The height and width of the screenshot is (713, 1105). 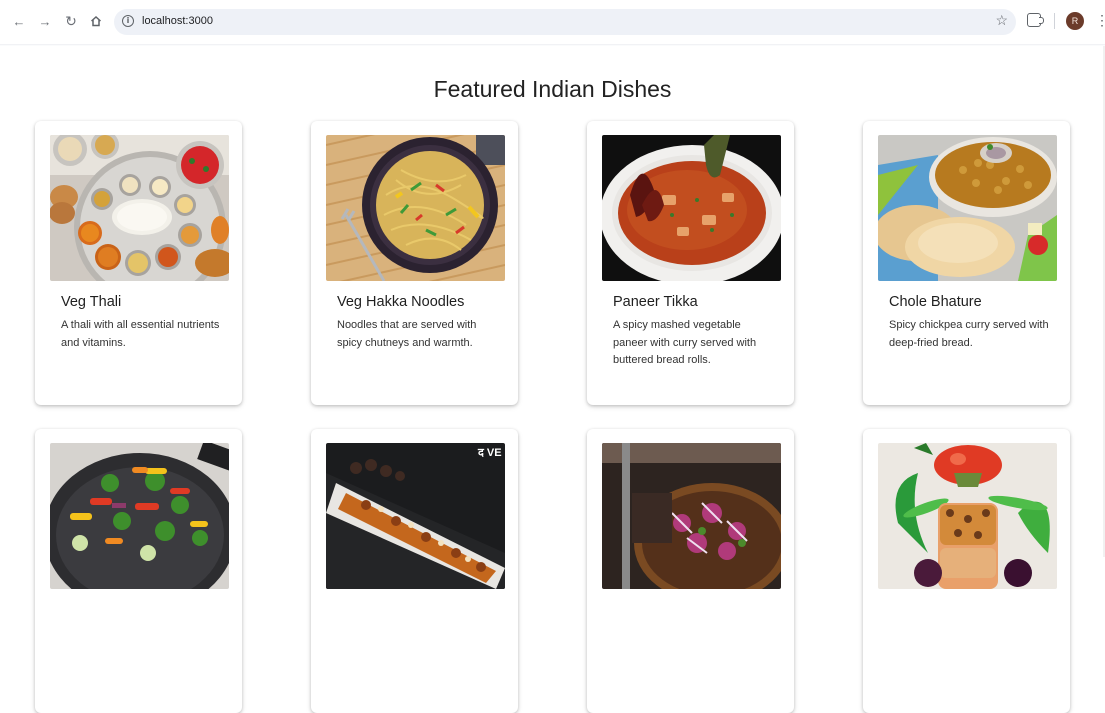 What do you see at coordinates (1054, 21) in the screenshot?
I see `toolbar-divider` at bounding box center [1054, 21].